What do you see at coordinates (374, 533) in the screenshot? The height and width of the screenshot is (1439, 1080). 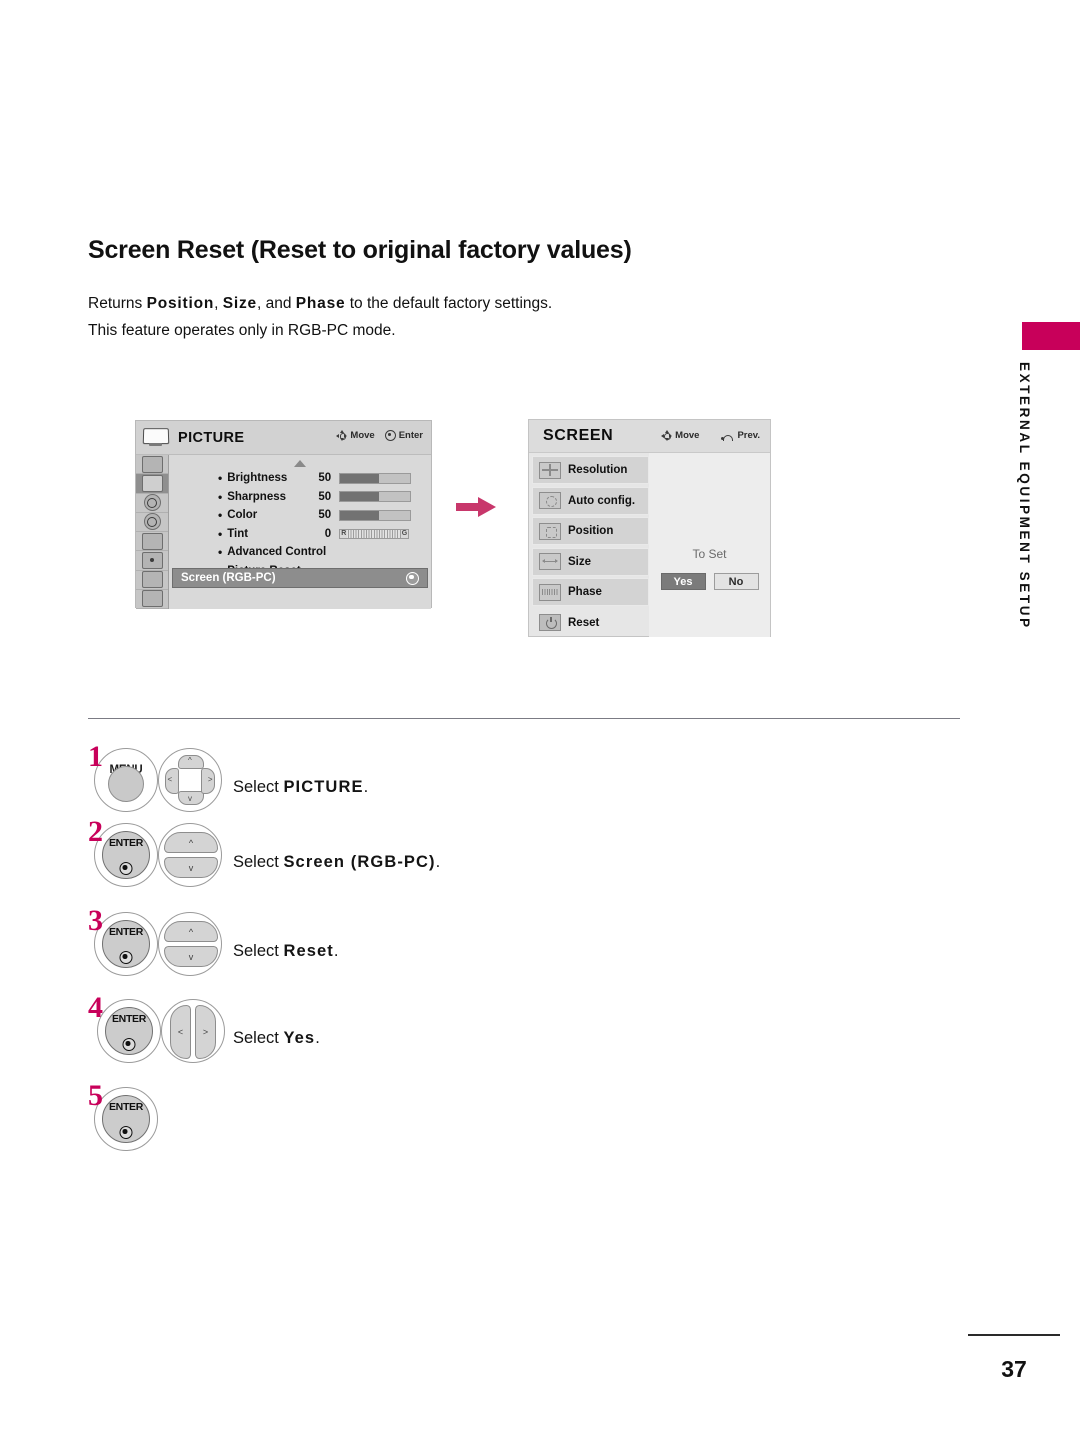 I see `slider-tint: R G` at bounding box center [374, 533].